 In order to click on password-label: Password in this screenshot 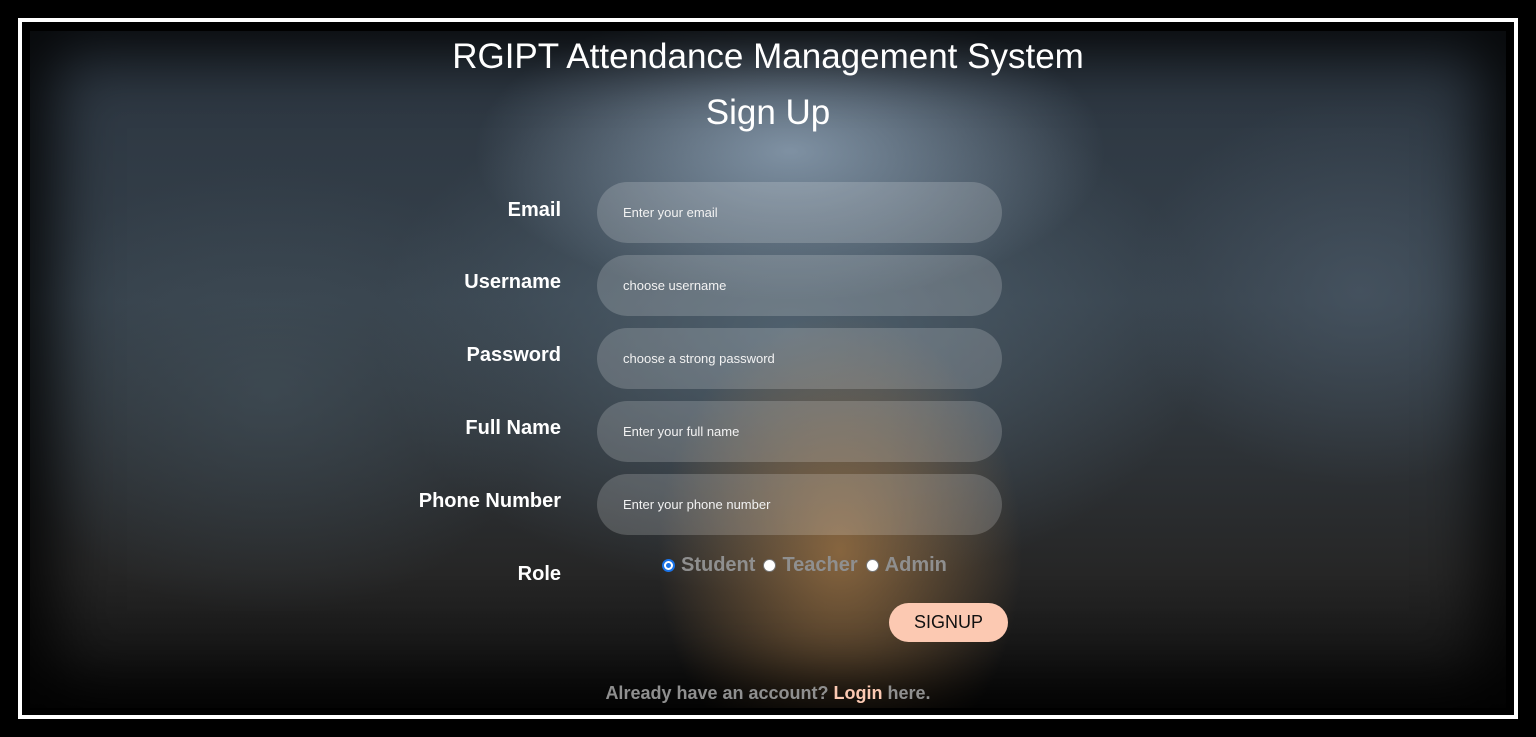, I will do `click(513, 355)`.